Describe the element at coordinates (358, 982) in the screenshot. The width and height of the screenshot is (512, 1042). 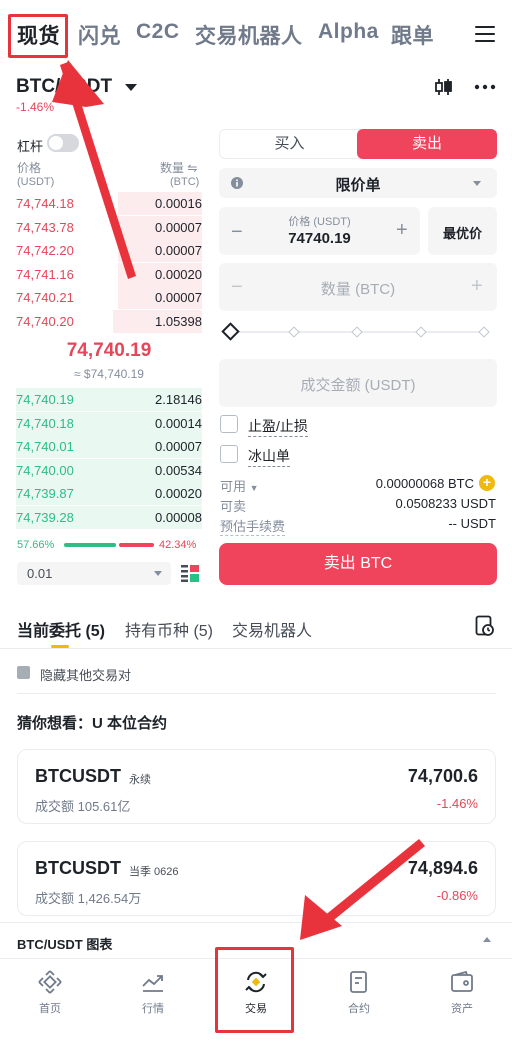
I see `futures-doc-icon` at that location.